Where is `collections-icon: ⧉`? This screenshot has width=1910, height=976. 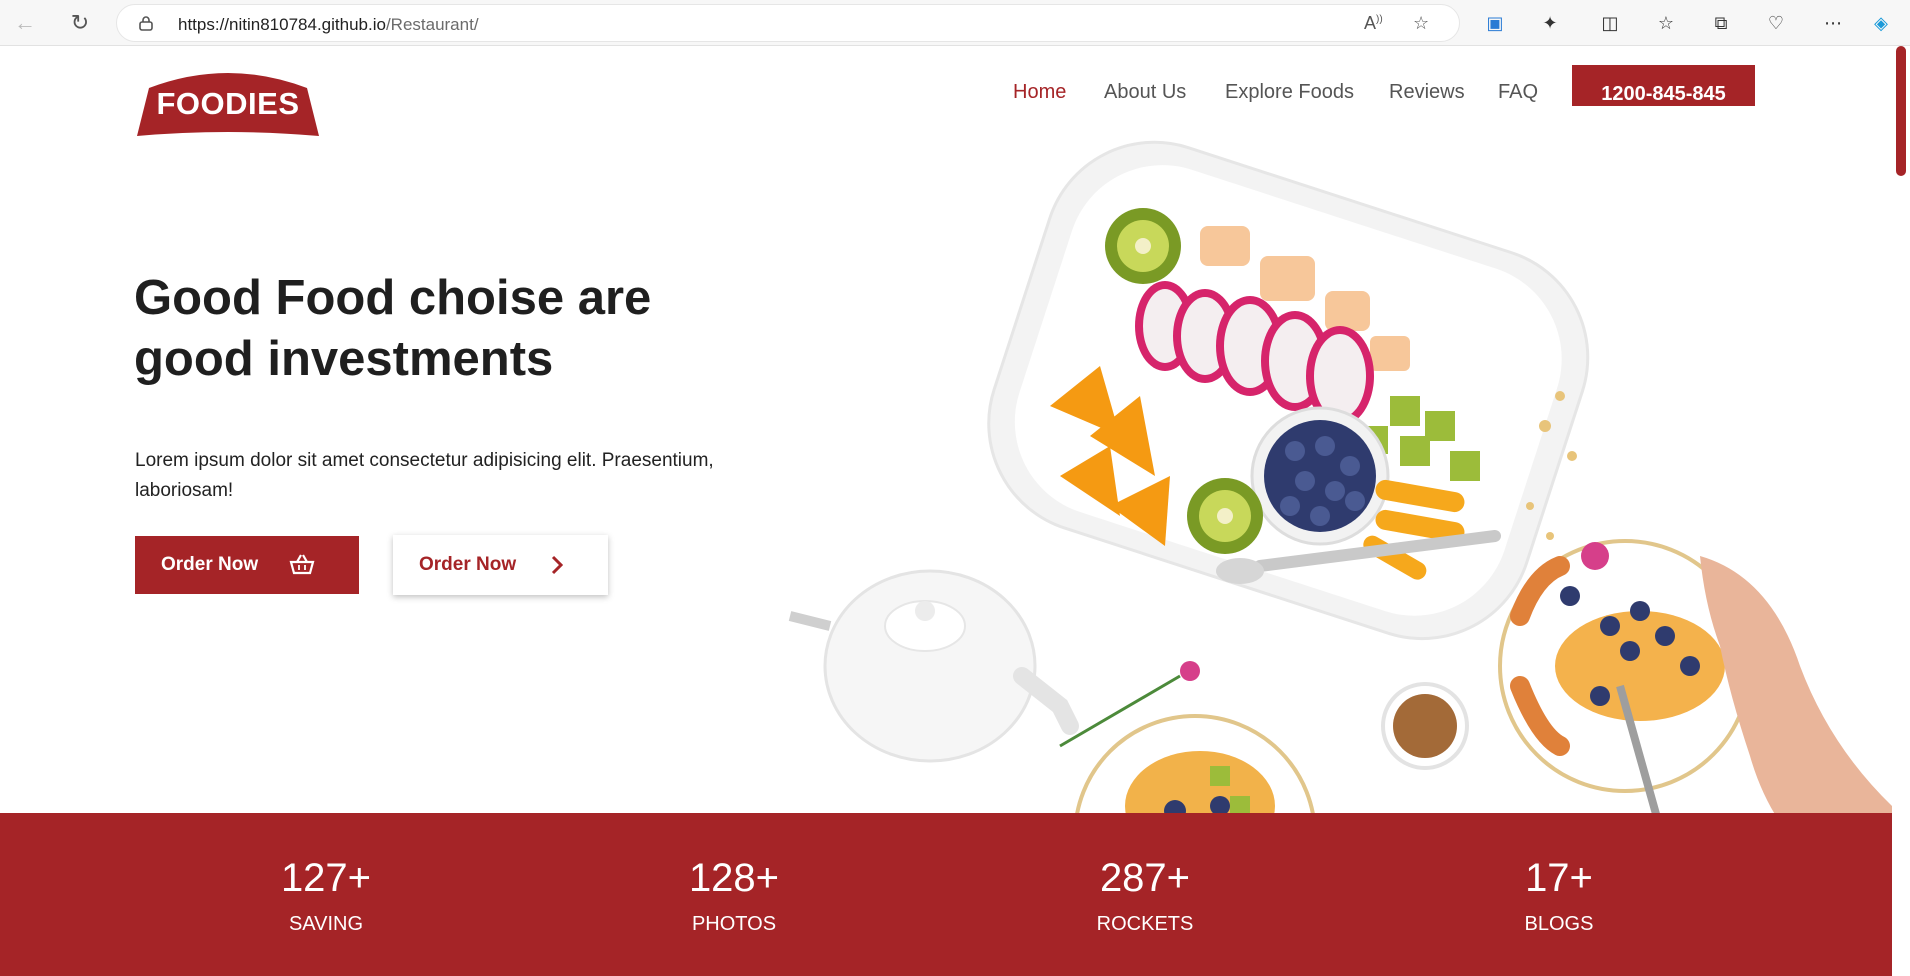 collections-icon: ⧉ is located at coordinates (1721, 23).